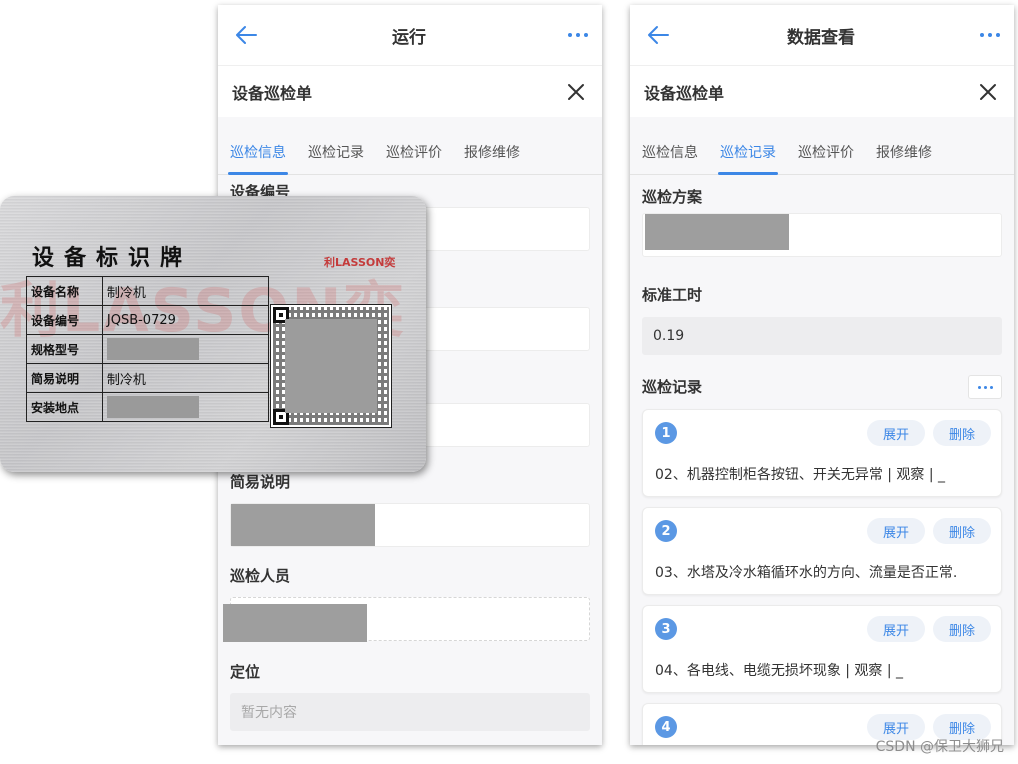 The height and width of the screenshot is (764, 1018). Describe the element at coordinates (112, 258) in the screenshot. I see `card-title: 设备标识牌` at that location.